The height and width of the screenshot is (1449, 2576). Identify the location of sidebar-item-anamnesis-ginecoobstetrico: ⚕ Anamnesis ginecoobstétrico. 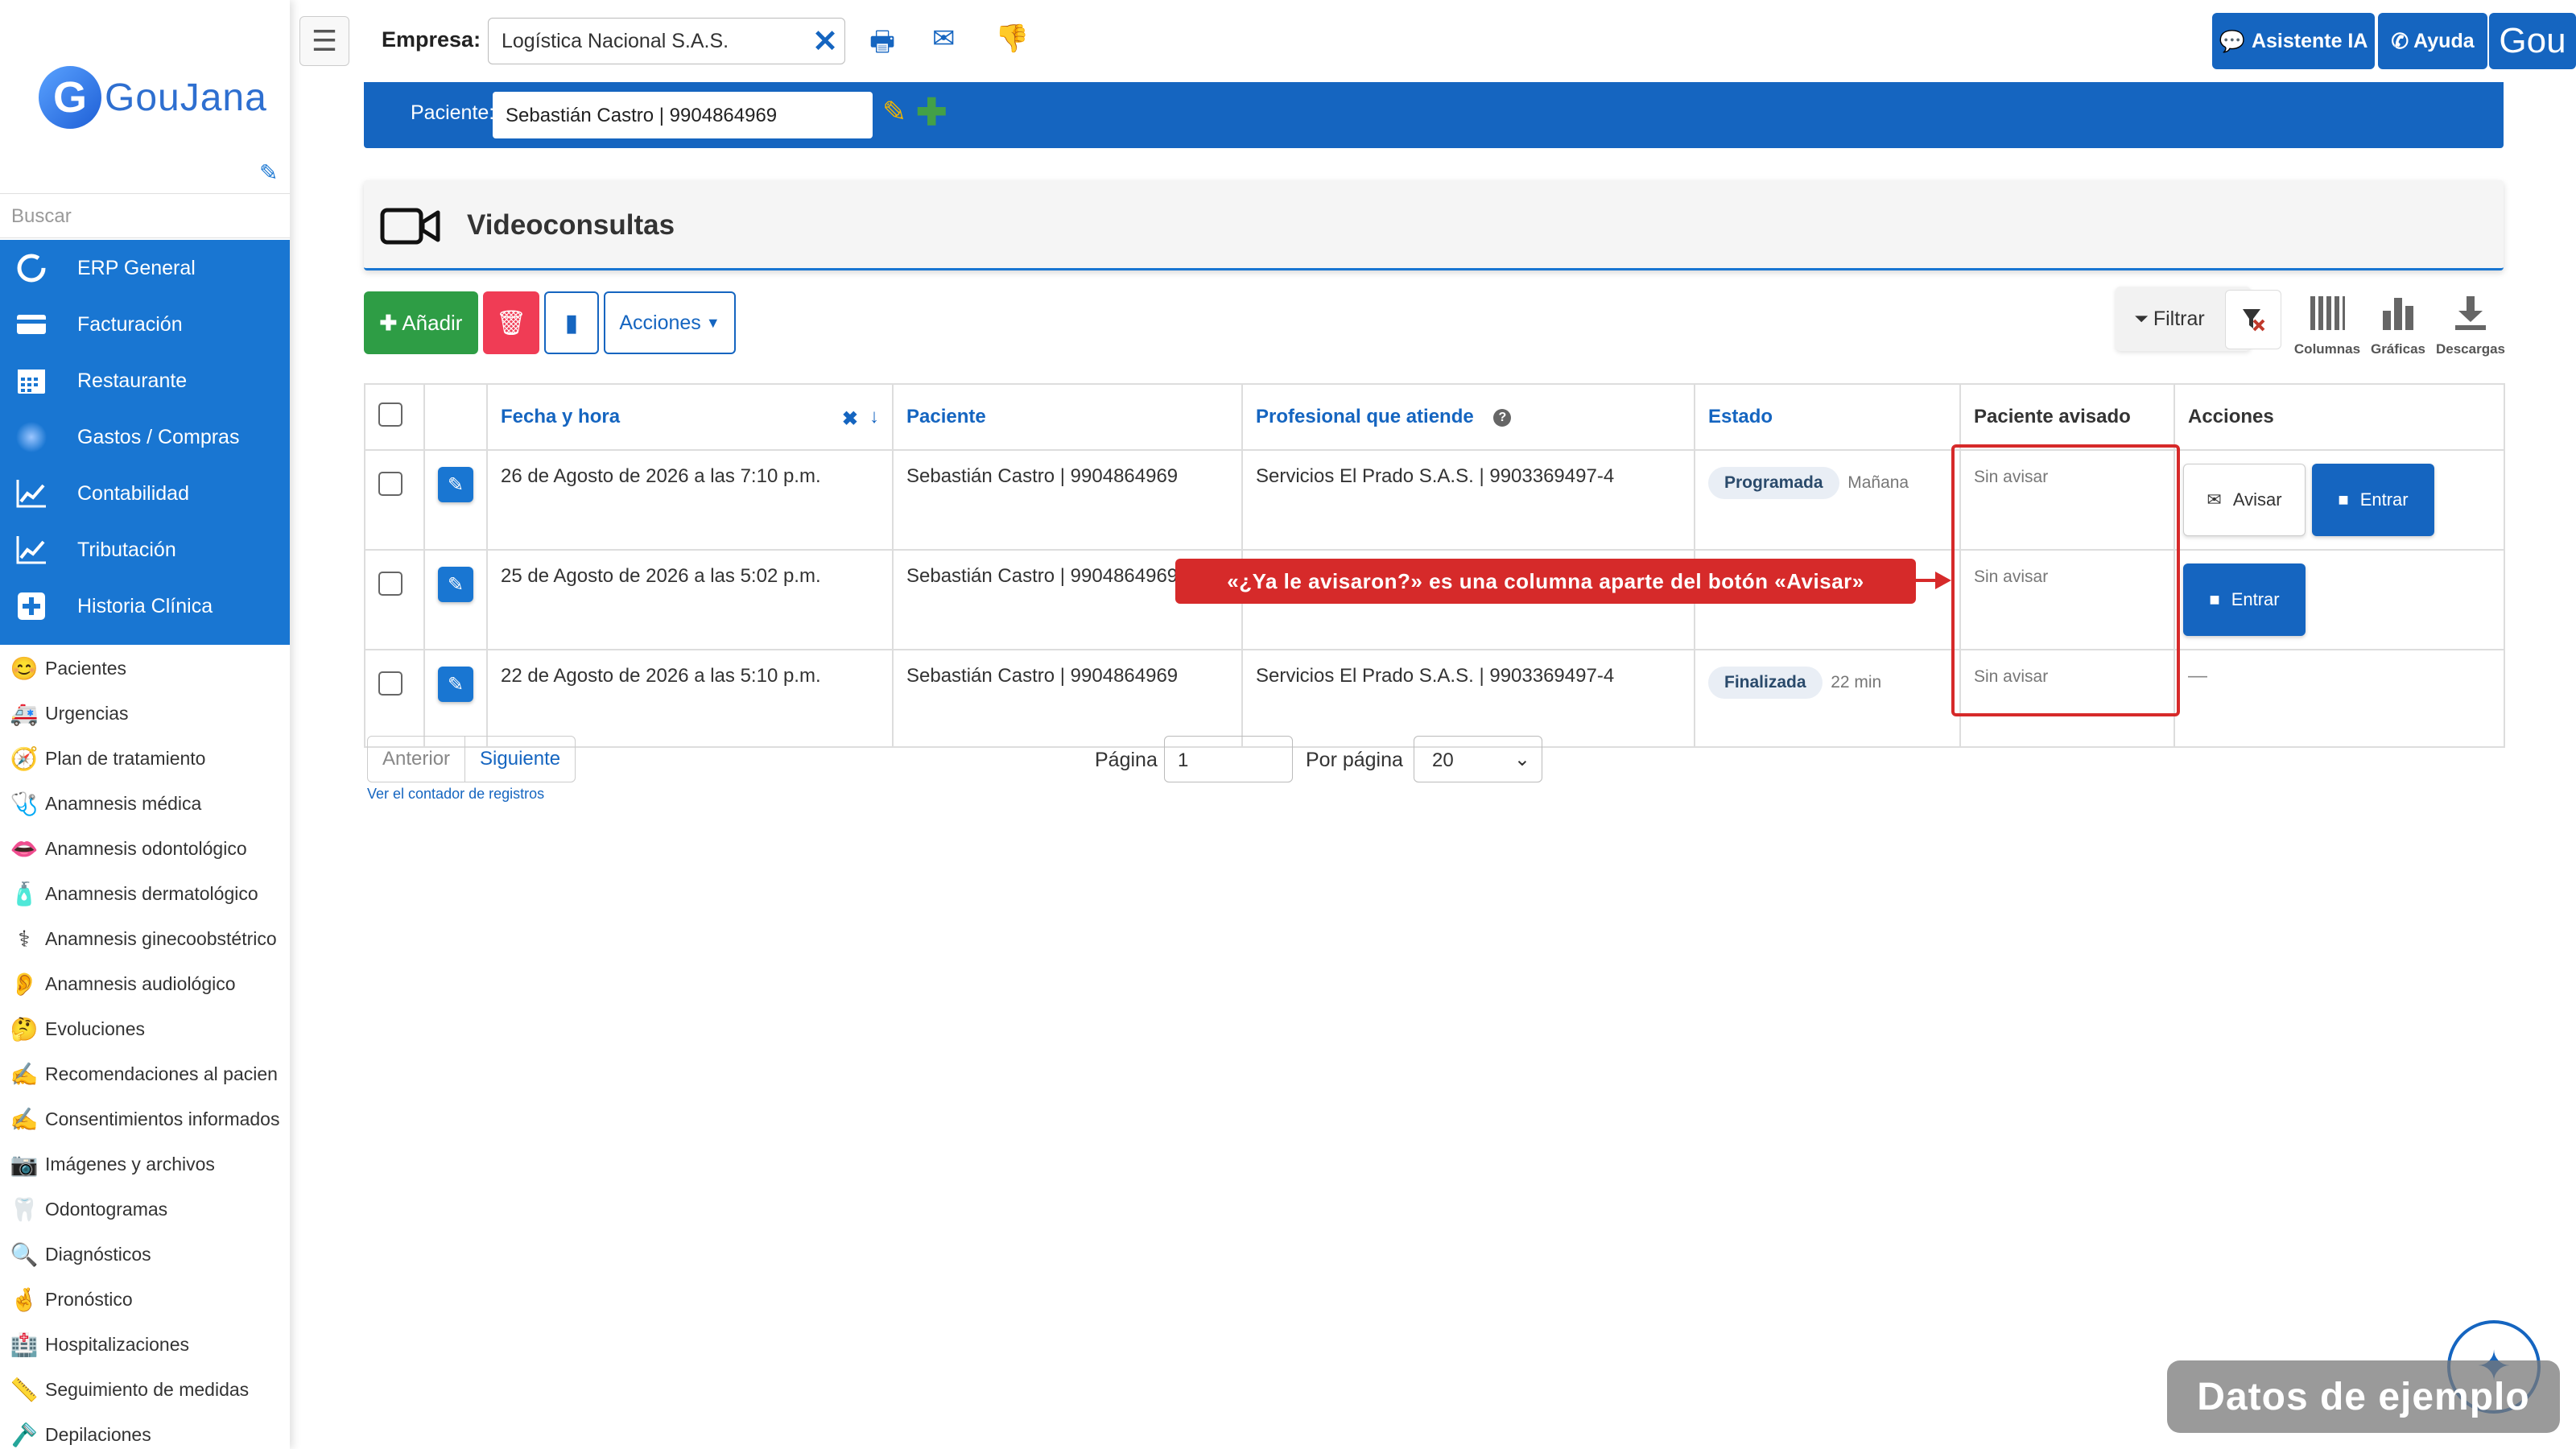
(145, 938).